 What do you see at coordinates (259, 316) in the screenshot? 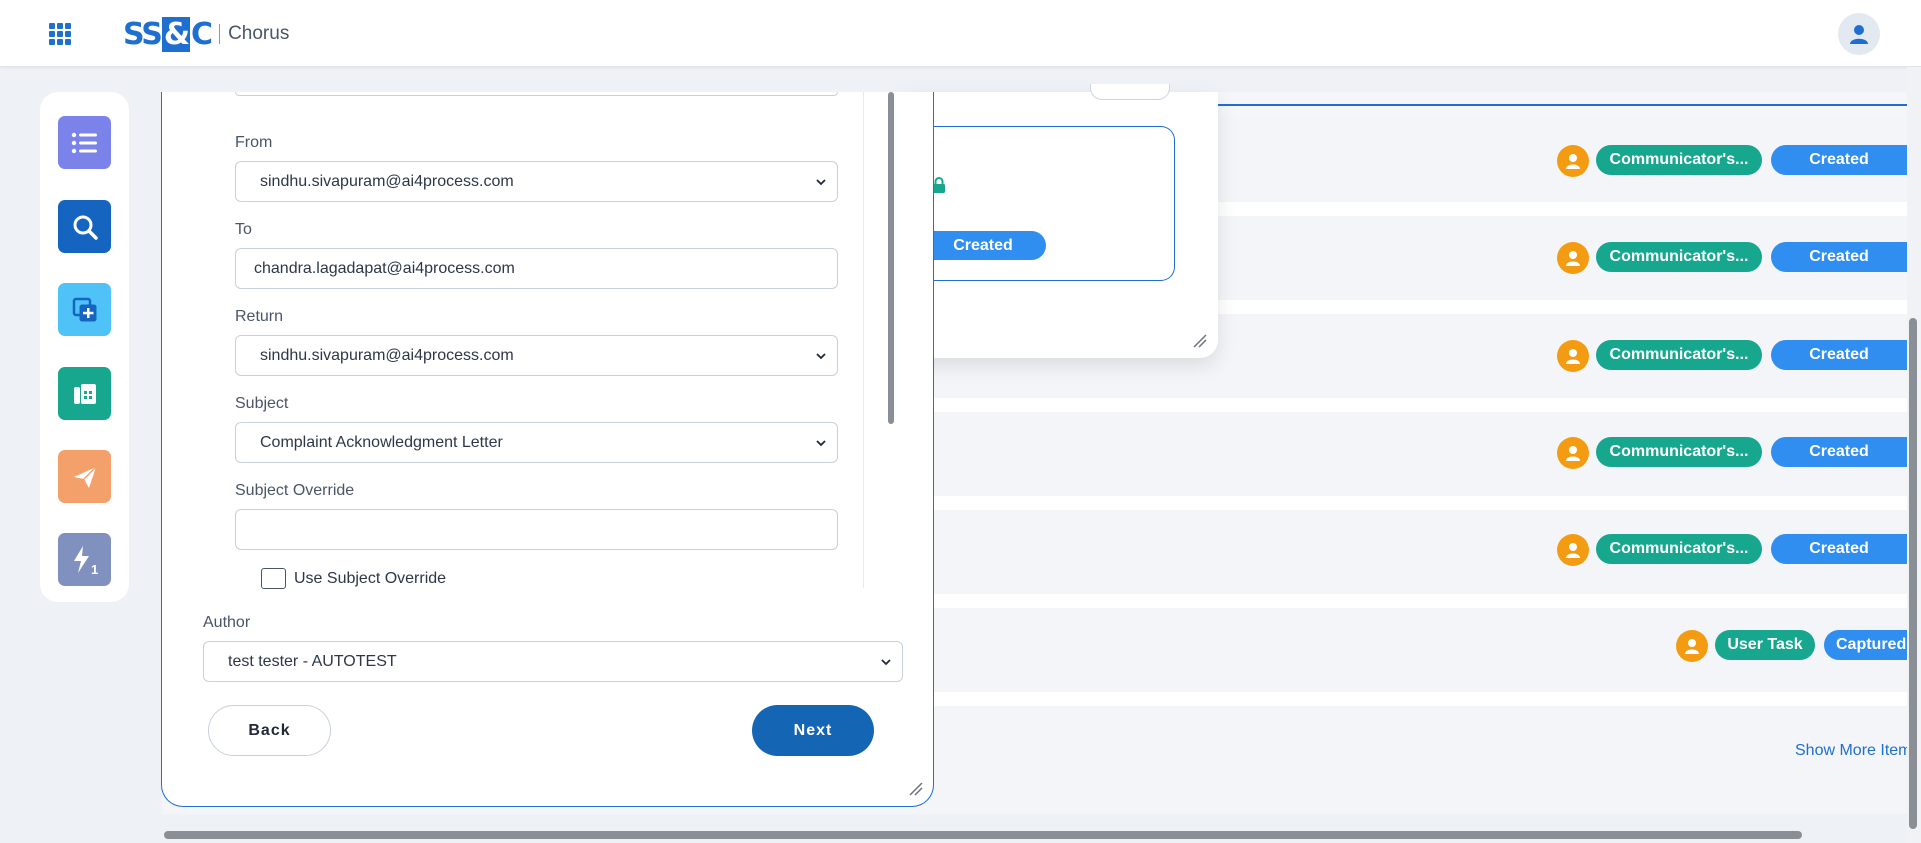
I see `return-label: Return` at bounding box center [259, 316].